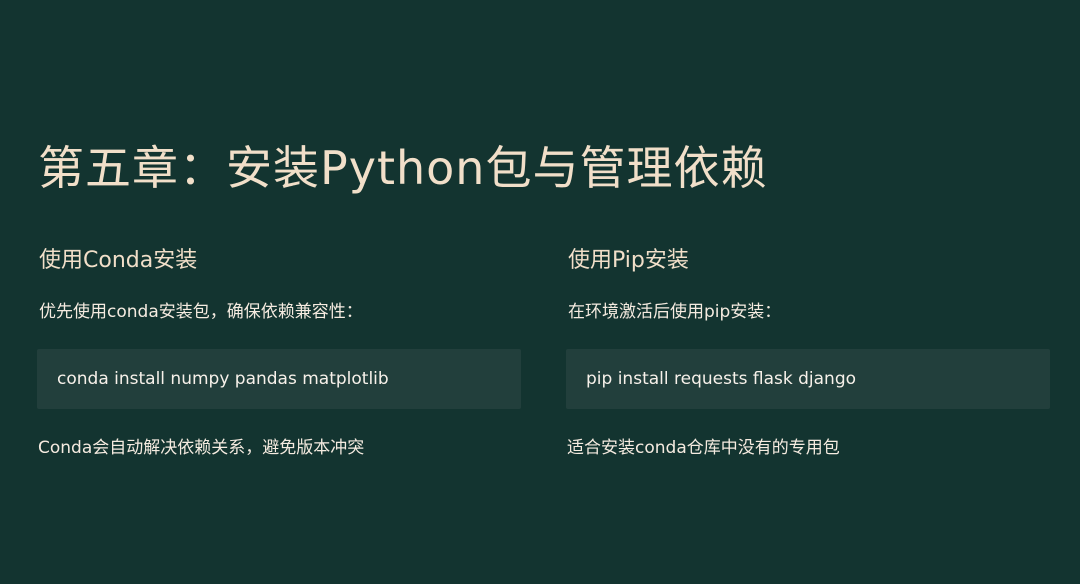 The height and width of the screenshot is (584, 1080). Describe the element at coordinates (703, 448) in the screenshot. I see `pip-note: 适合安装conda仓库中没有的专用包` at that location.